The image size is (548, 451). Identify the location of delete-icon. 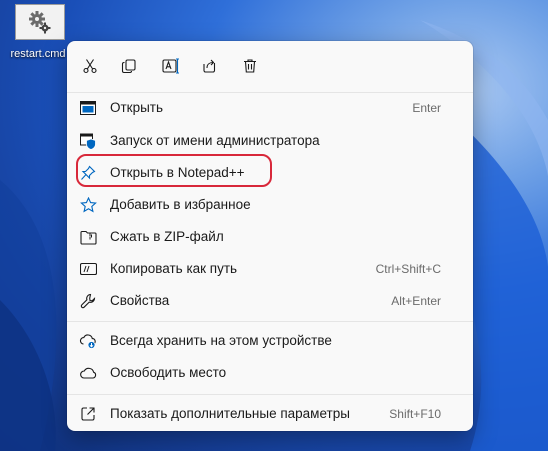
(250, 66).